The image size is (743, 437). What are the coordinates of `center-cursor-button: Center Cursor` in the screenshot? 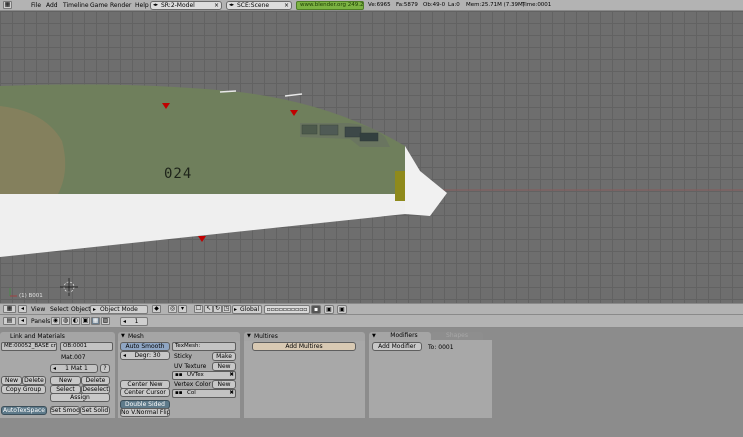 It's located at (145, 392).